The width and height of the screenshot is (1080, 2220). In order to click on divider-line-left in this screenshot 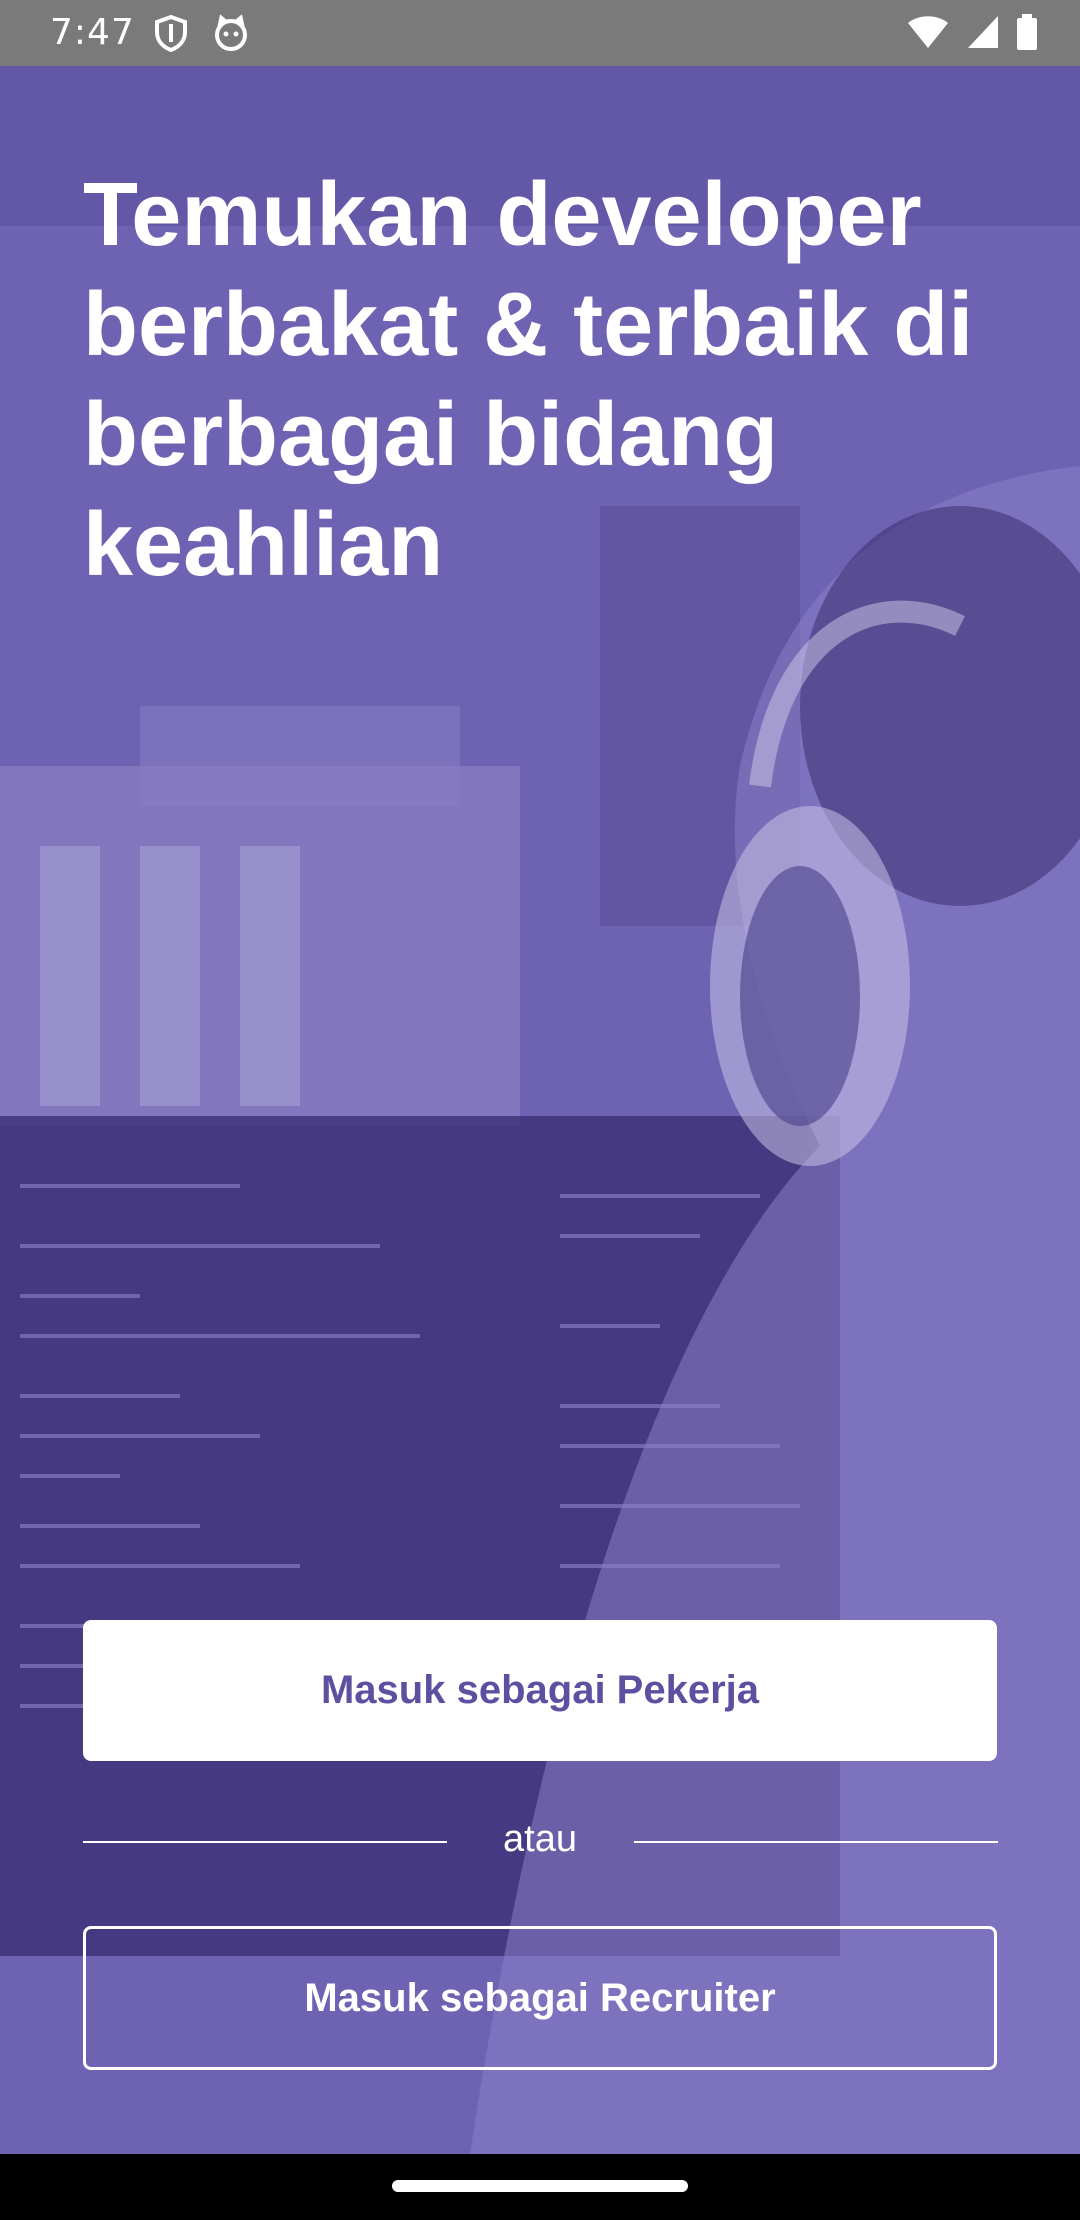, I will do `click(265, 1842)`.